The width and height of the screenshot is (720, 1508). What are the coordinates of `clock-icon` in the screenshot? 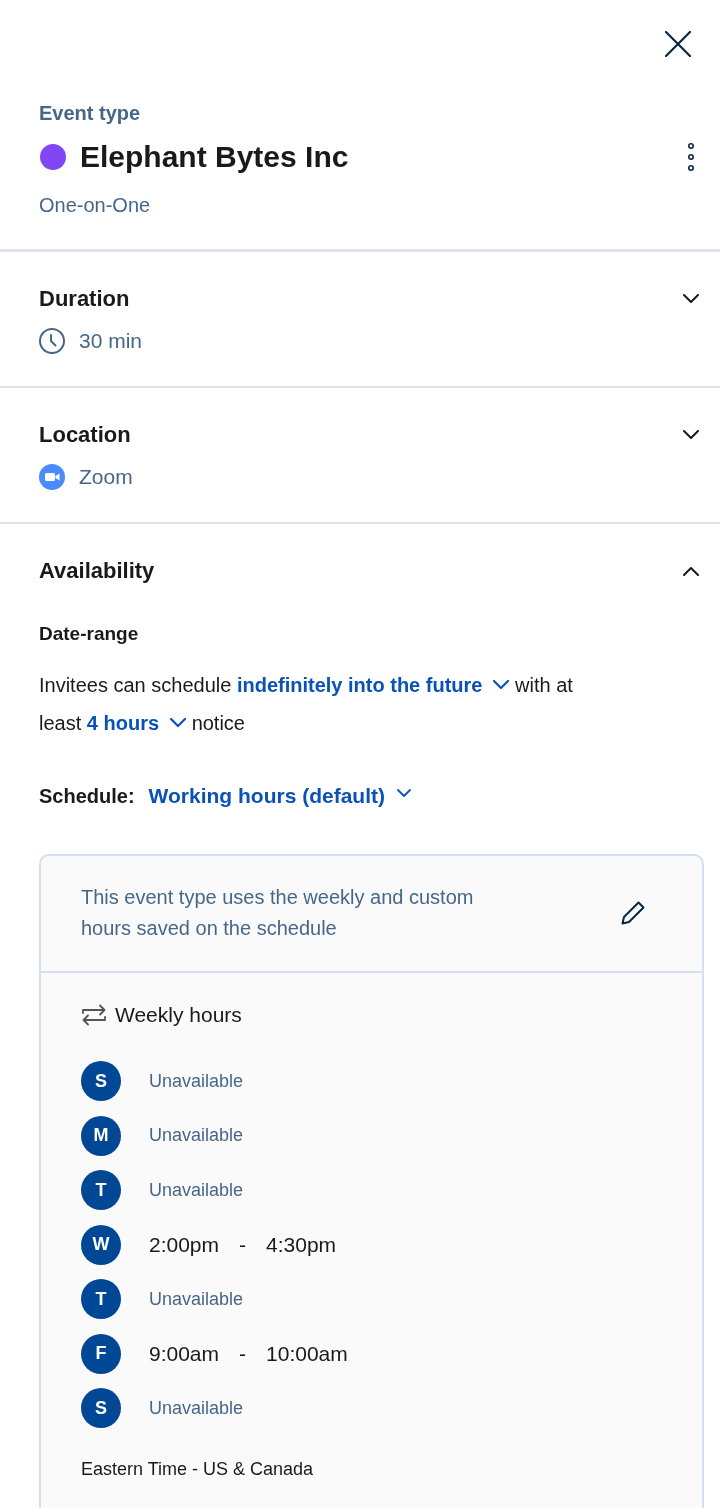 It's located at (52, 341).